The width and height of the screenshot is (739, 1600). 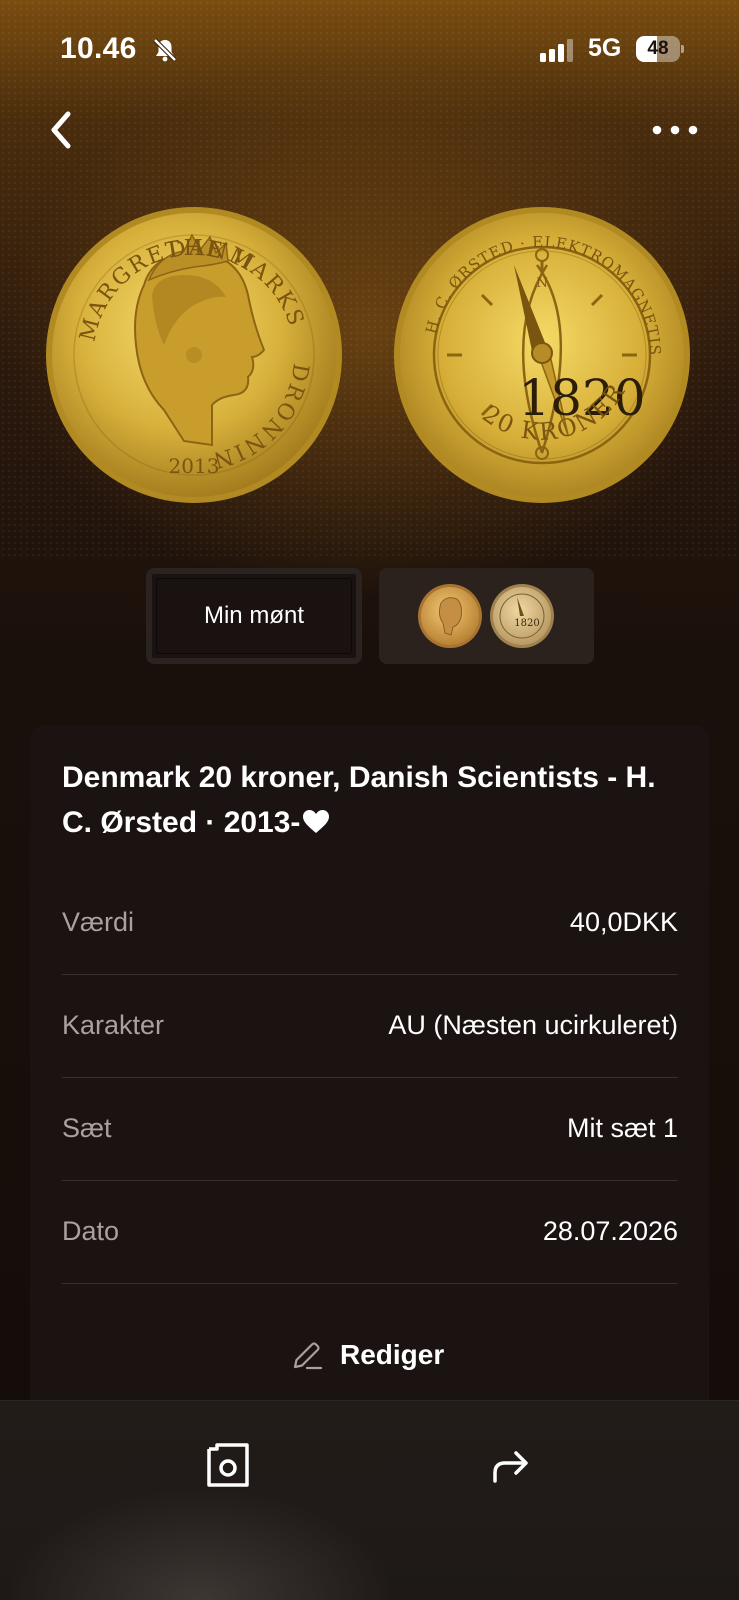 What do you see at coordinates (623, 922) in the screenshot?
I see `detail-value: 40,0DKK` at bounding box center [623, 922].